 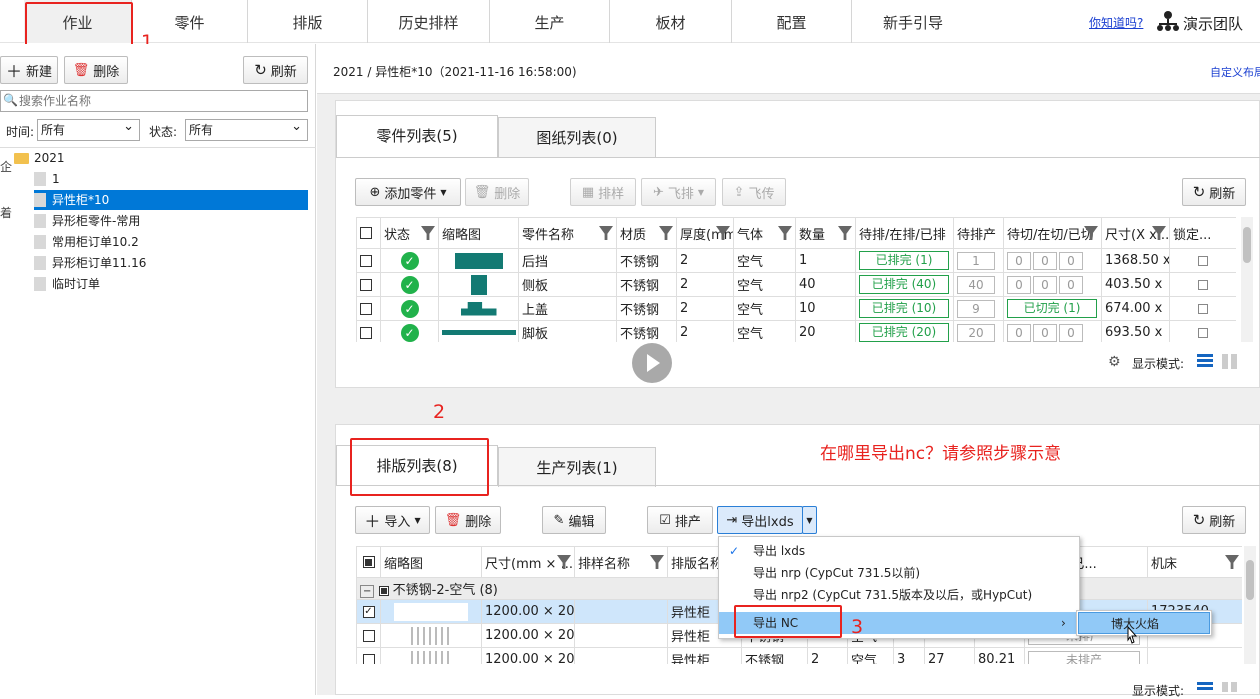 What do you see at coordinates (96, 70) in the screenshot?
I see `delete-job-button: 🗑 删除` at bounding box center [96, 70].